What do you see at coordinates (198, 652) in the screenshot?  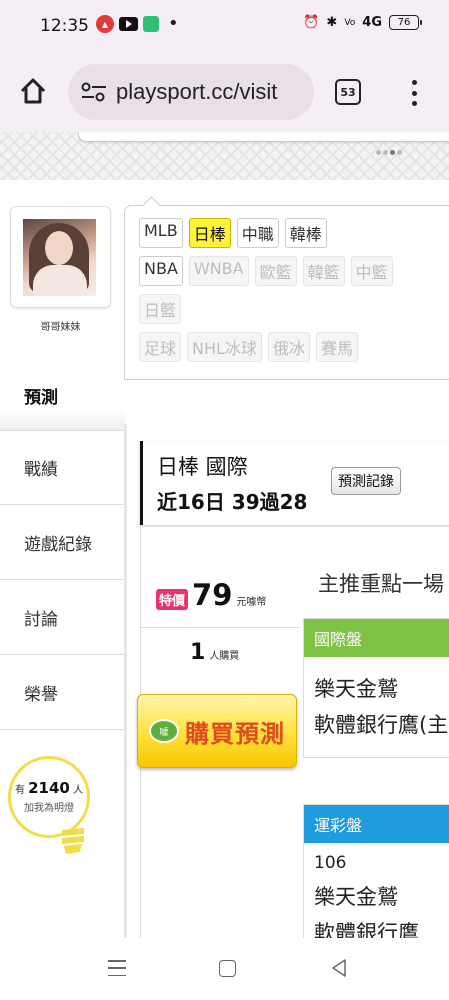 I see `buyer-number: 1` at bounding box center [198, 652].